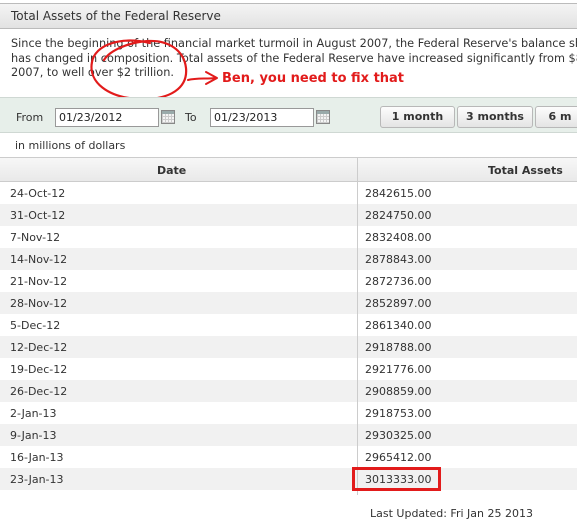 This screenshot has width=577, height=531. Describe the element at coordinates (396, 479) in the screenshot. I see `highlight-box` at that location.